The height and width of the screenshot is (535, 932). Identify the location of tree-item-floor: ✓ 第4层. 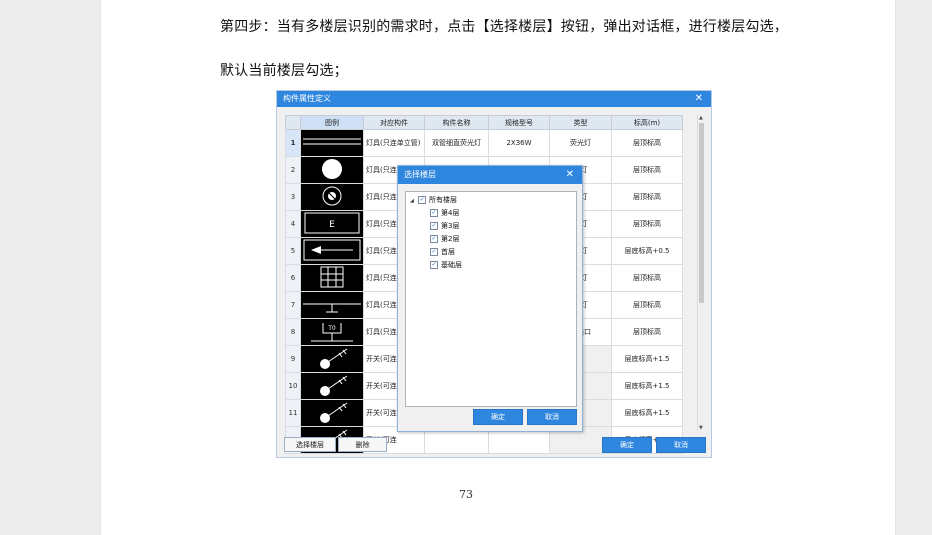
(444, 213).